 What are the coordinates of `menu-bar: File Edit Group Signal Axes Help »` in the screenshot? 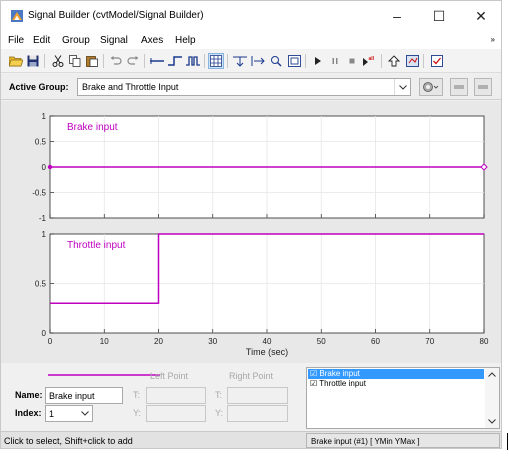 It's located at (251, 40).